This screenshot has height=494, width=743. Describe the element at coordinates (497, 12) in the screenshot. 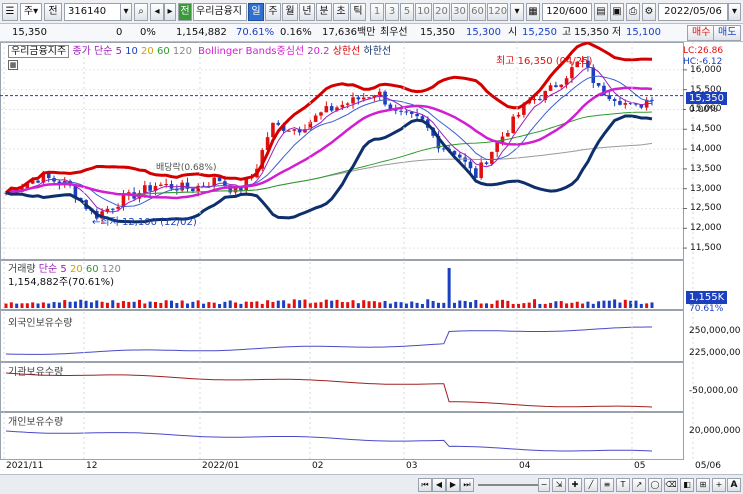

I see `minute-tab-120: 120` at that location.